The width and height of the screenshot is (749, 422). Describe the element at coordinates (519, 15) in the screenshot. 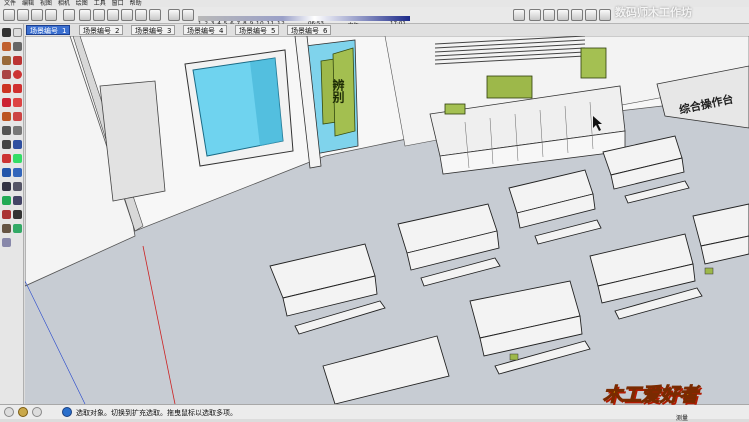

I see `orbit-icon` at that location.